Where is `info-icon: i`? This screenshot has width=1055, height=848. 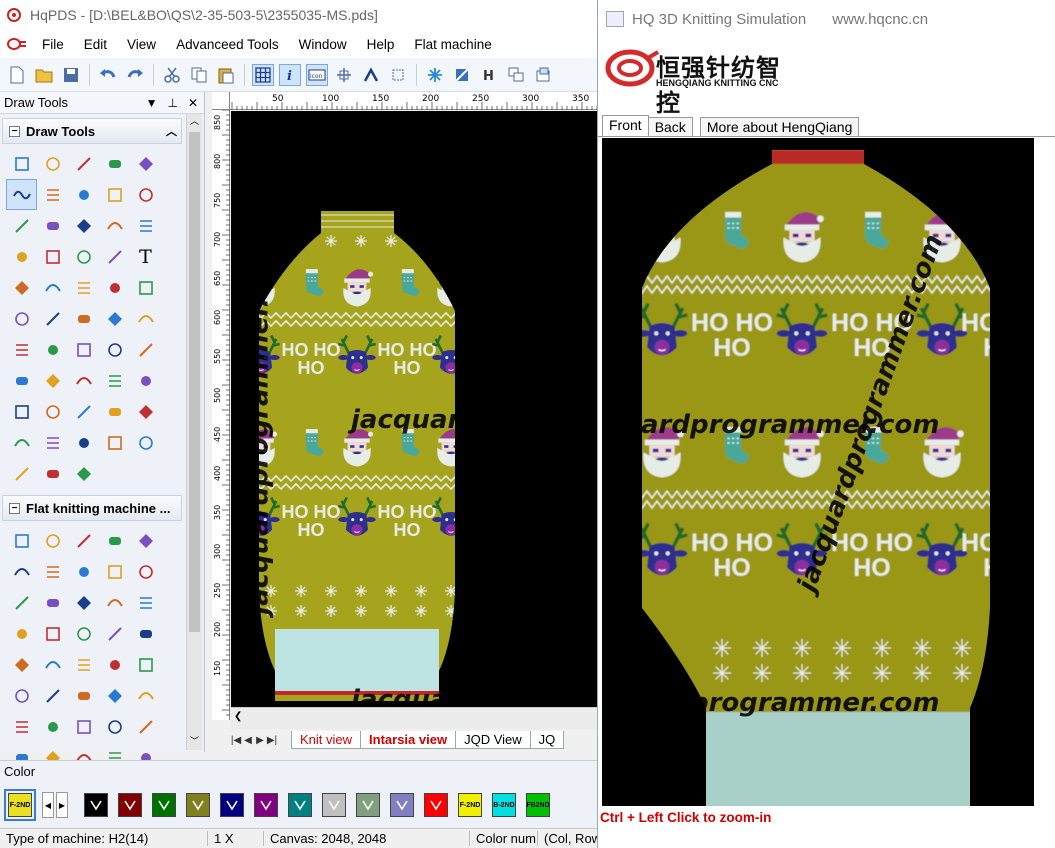
info-icon: i is located at coordinates (290, 74).